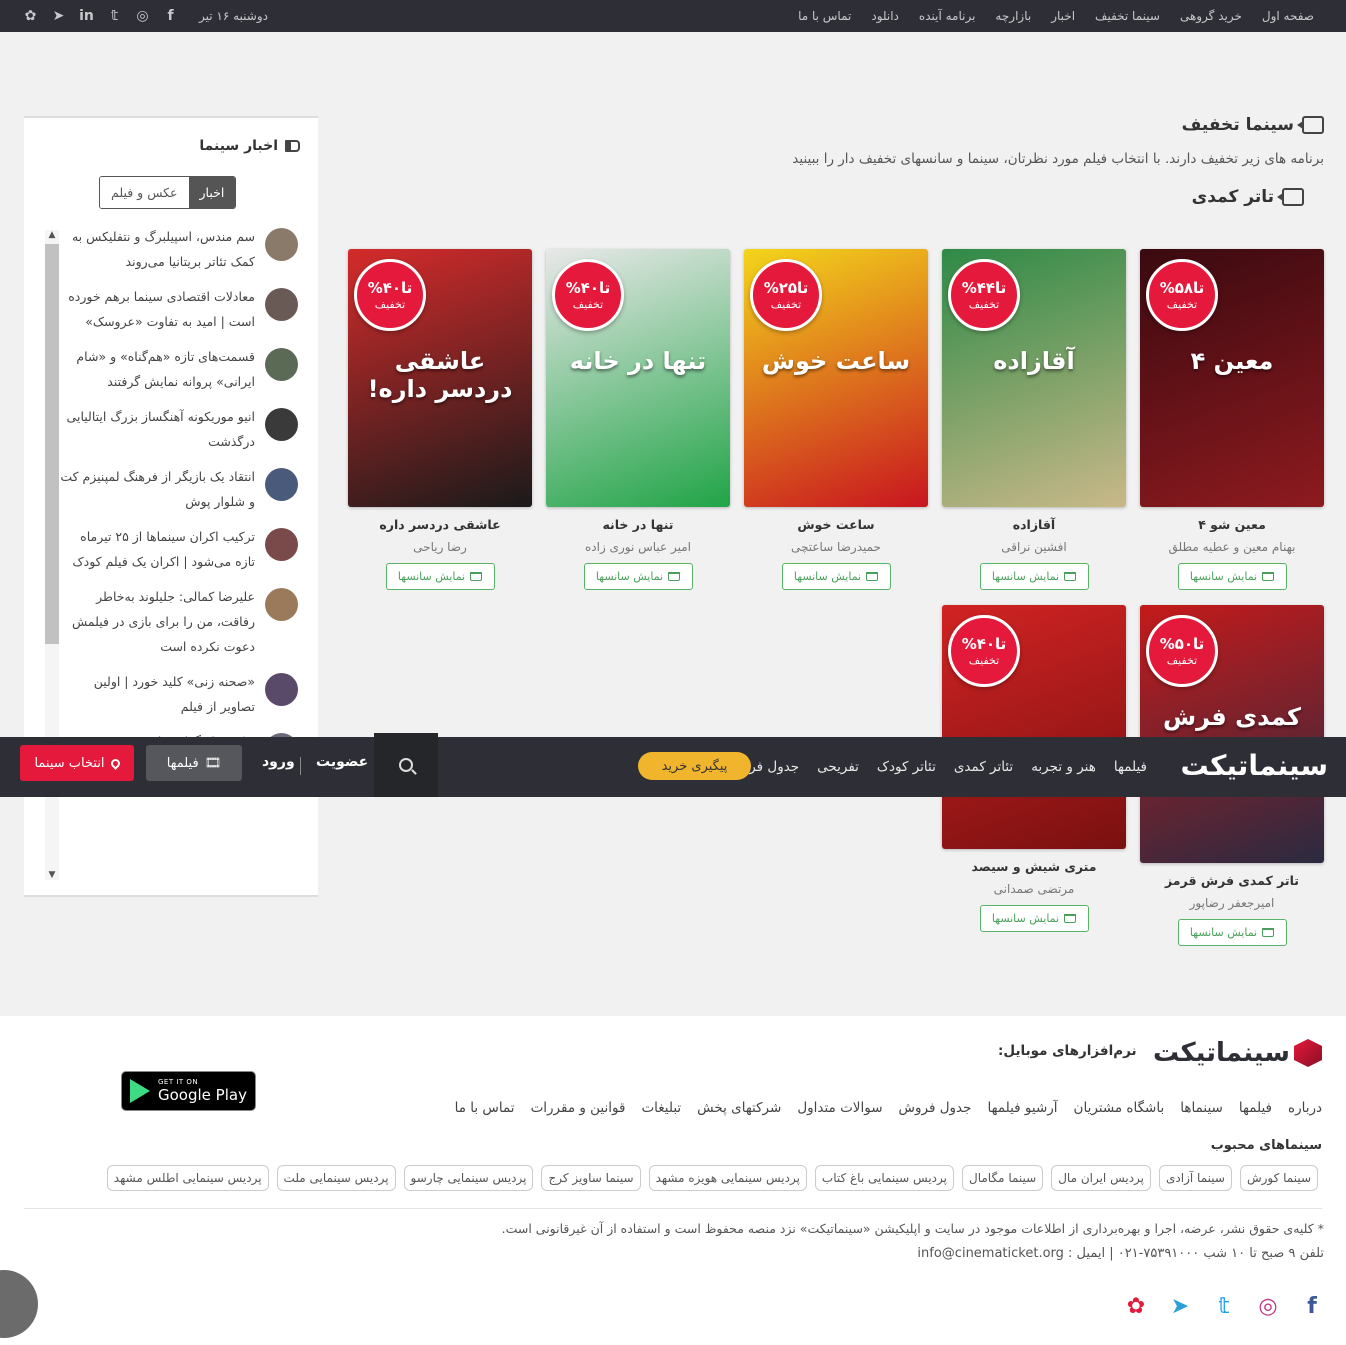  What do you see at coordinates (86, 16) in the screenshot?
I see `linkedin-icon: in` at bounding box center [86, 16].